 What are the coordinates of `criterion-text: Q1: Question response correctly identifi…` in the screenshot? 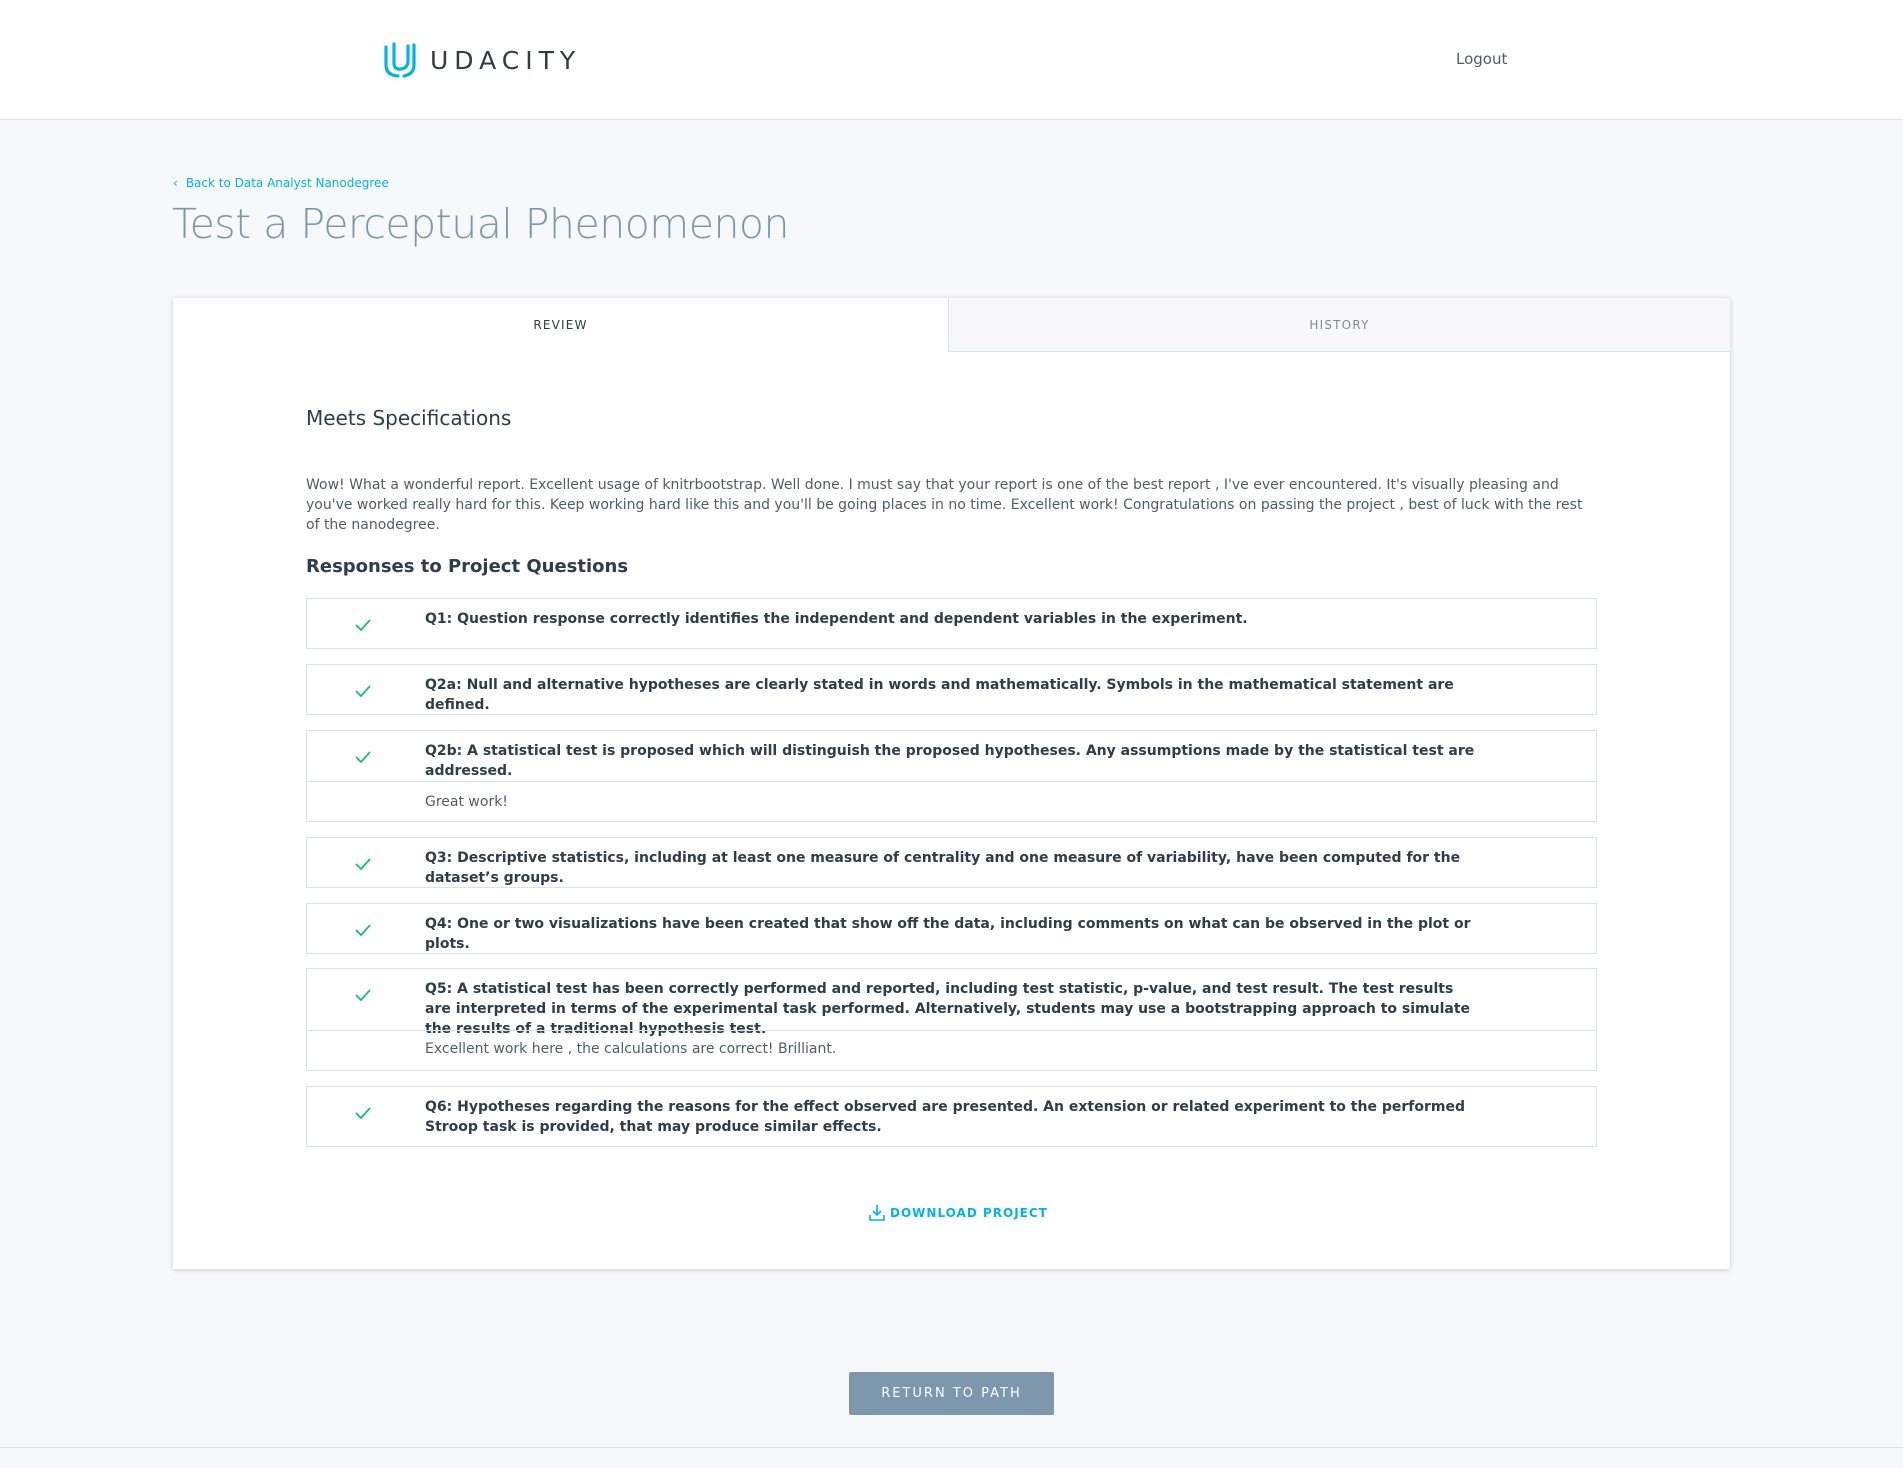 It's located at (836, 619).